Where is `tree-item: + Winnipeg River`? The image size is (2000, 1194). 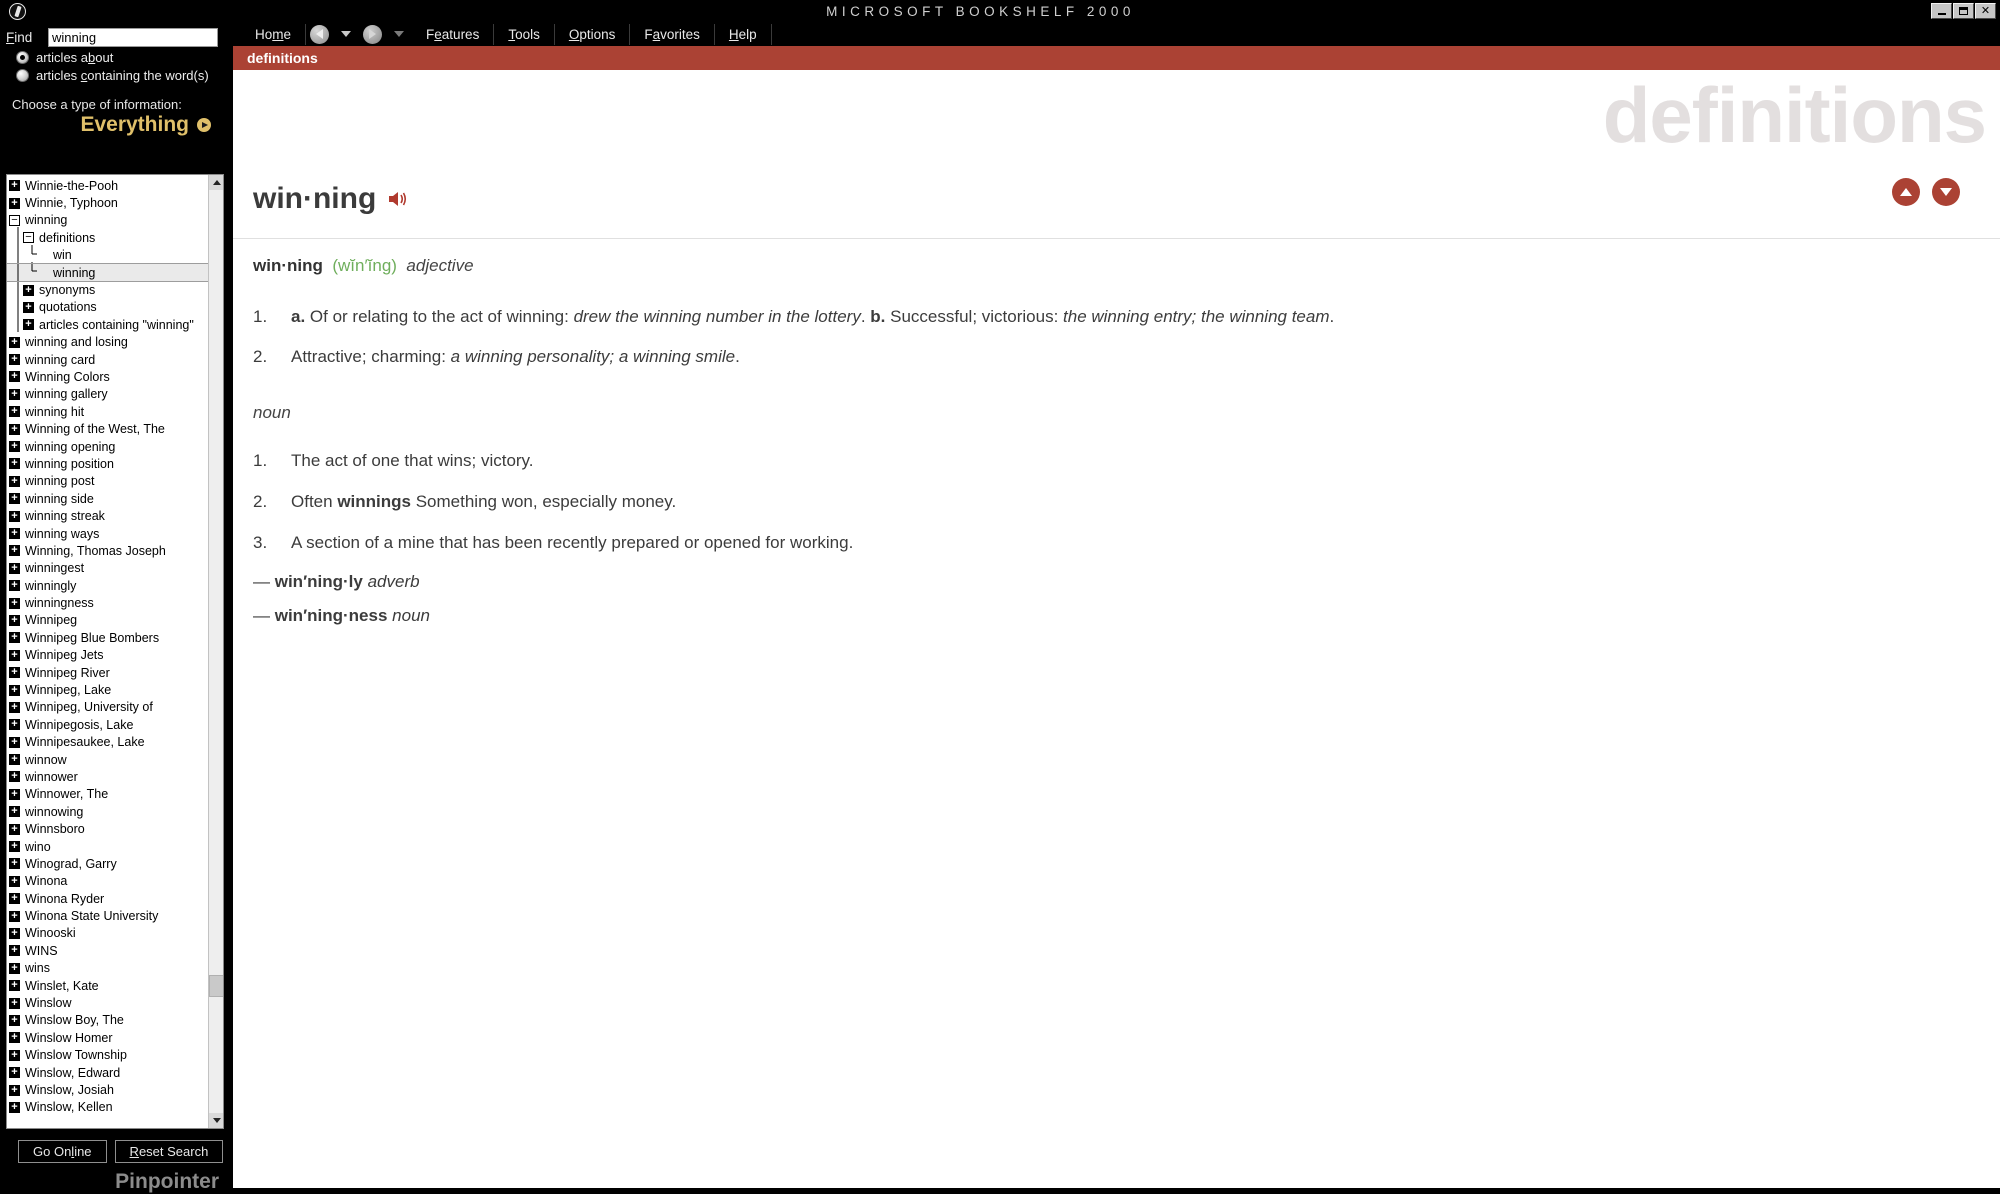 tree-item: + Winnipeg River is located at coordinates (107, 672).